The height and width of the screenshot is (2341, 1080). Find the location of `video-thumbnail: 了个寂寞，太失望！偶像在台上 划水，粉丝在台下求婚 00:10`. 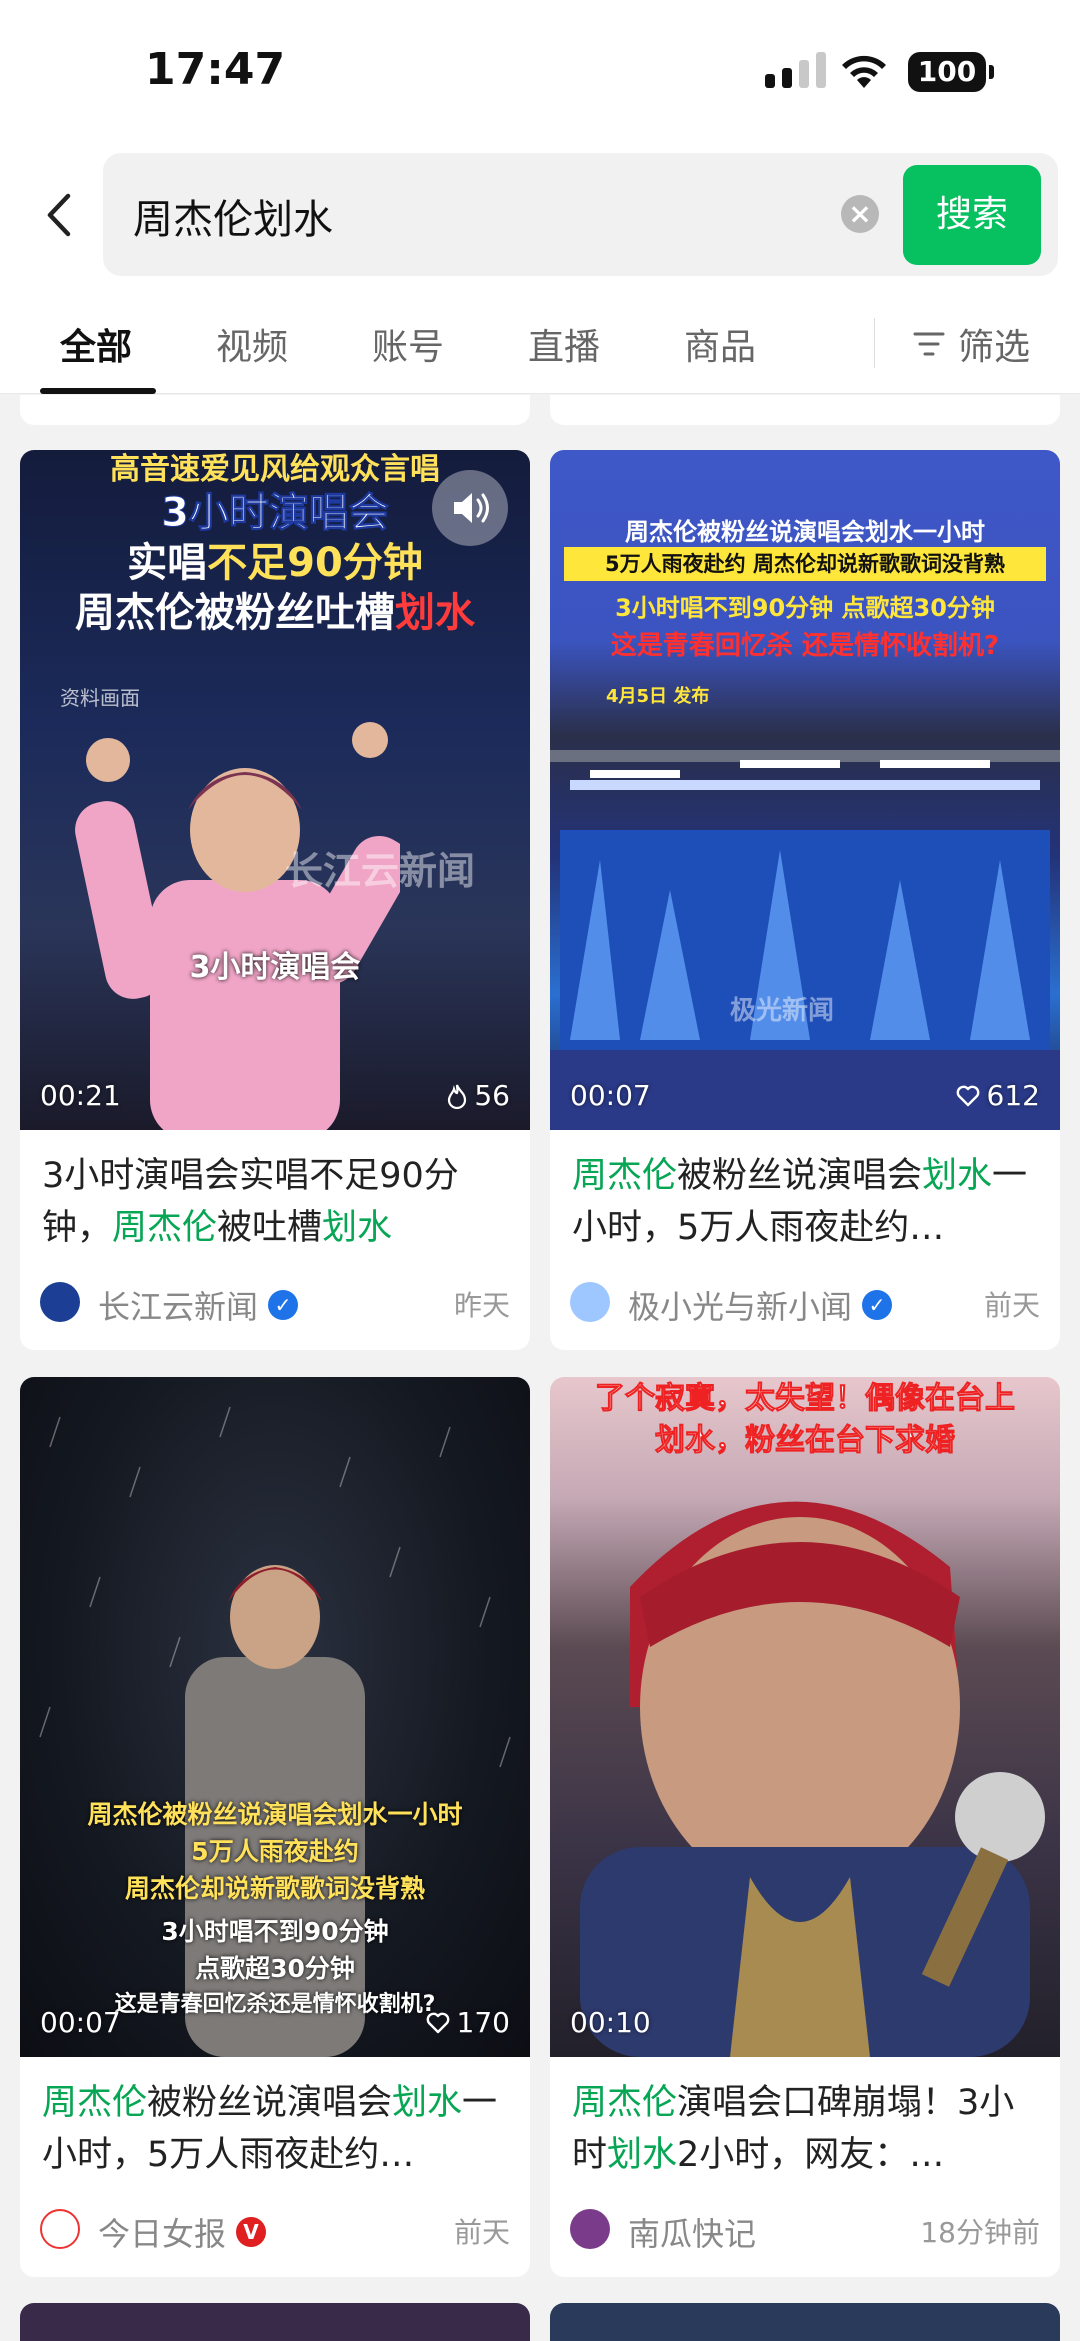

video-thumbnail: 了个寂寞，太失望！偶像在台上 划水，粉丝在台下求婚 00:10 is located at coordinates (805, 1717).